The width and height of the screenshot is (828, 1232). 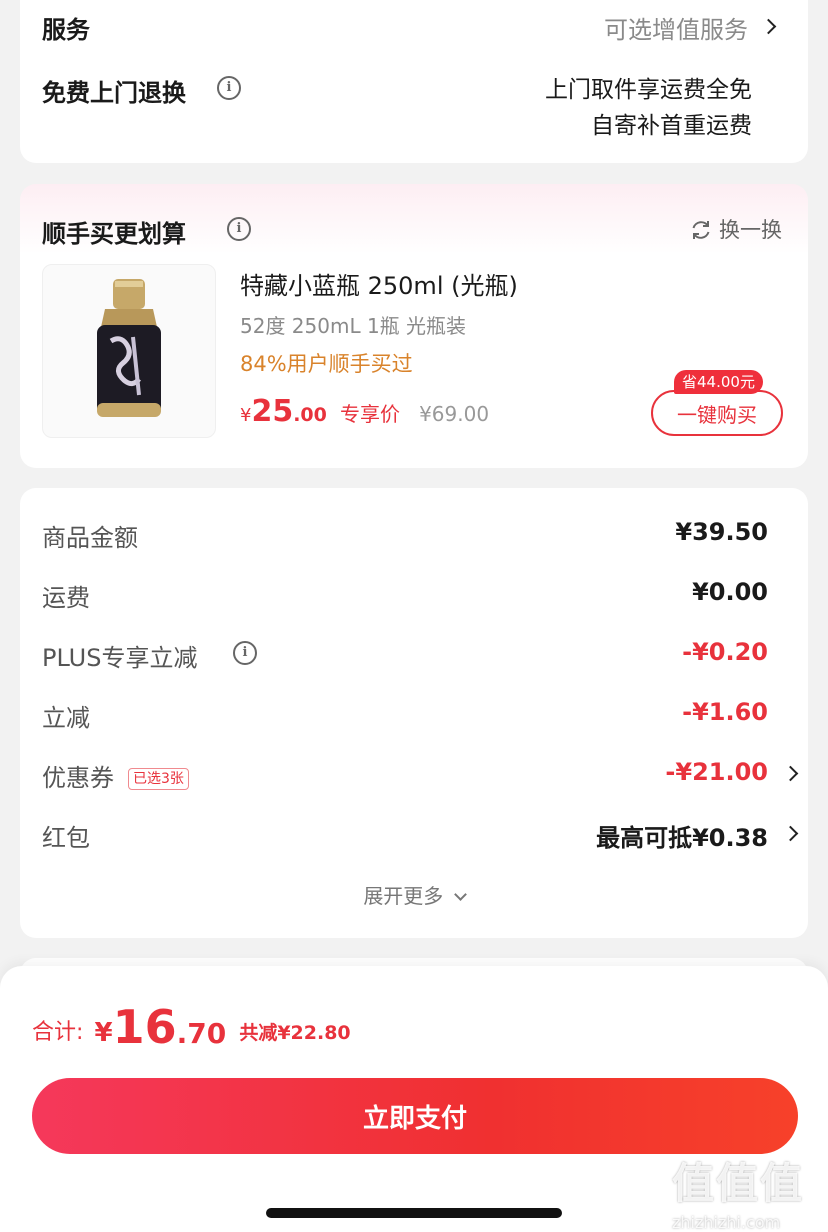 I want to click on price-decimal: .00, so click(x=310, y=415).